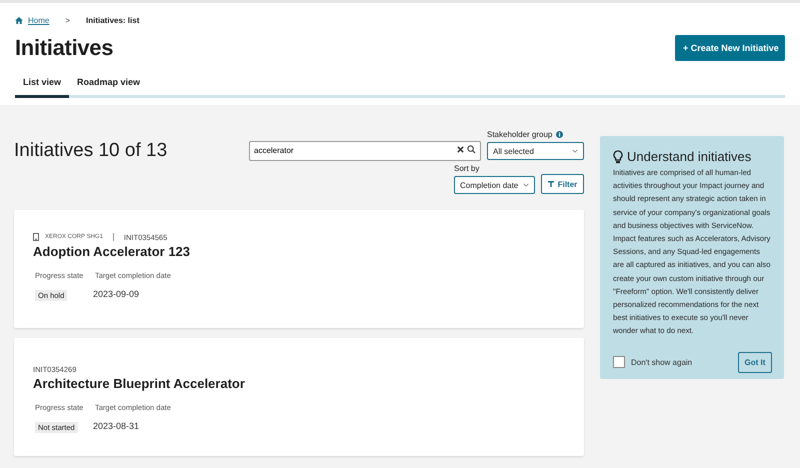  I want to click on dropdown: All selected, so click(535, 151).